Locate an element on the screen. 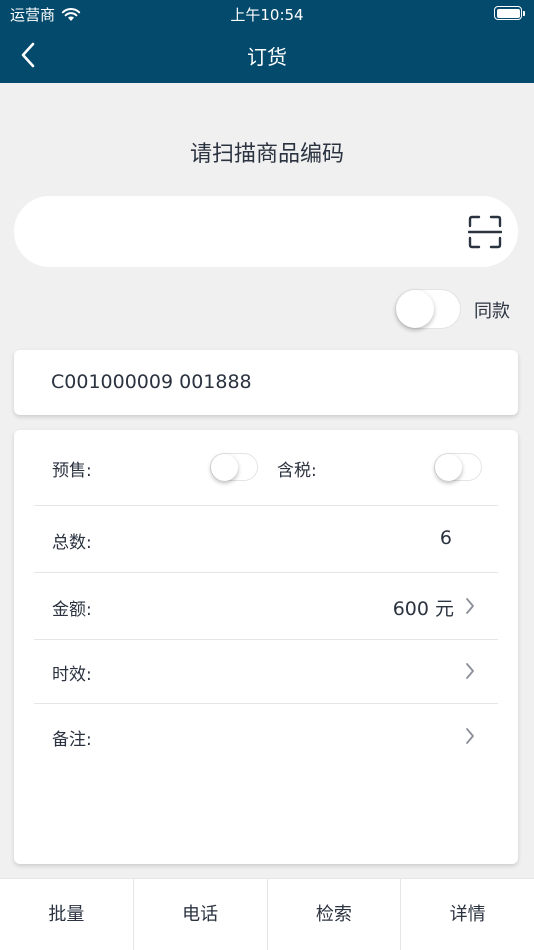  product-code-card: C001000009 001888 is located at coordinates (266, 382).